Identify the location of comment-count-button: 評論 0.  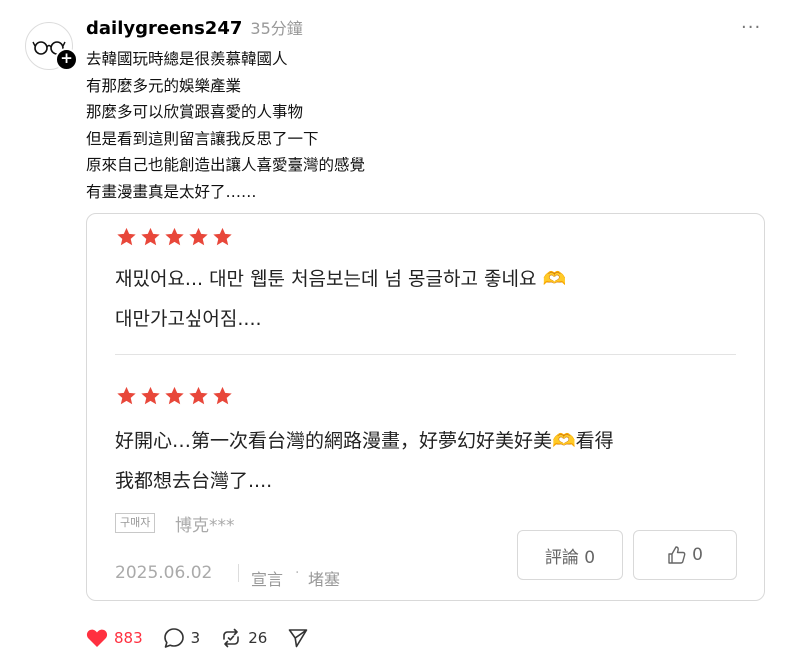
(570, 555).